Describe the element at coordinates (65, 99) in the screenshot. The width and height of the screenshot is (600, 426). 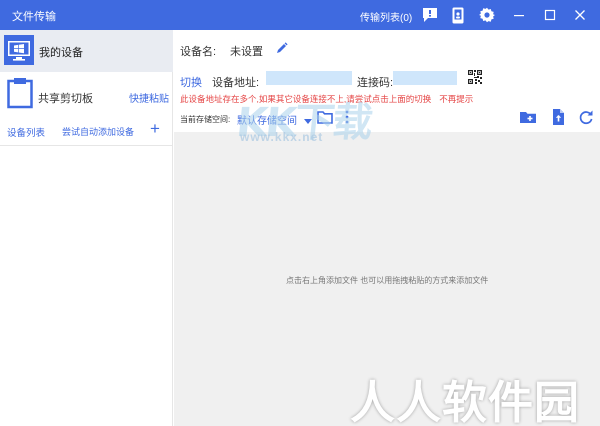
I see `sidebar-item-label: 共享剪切板` at that location.